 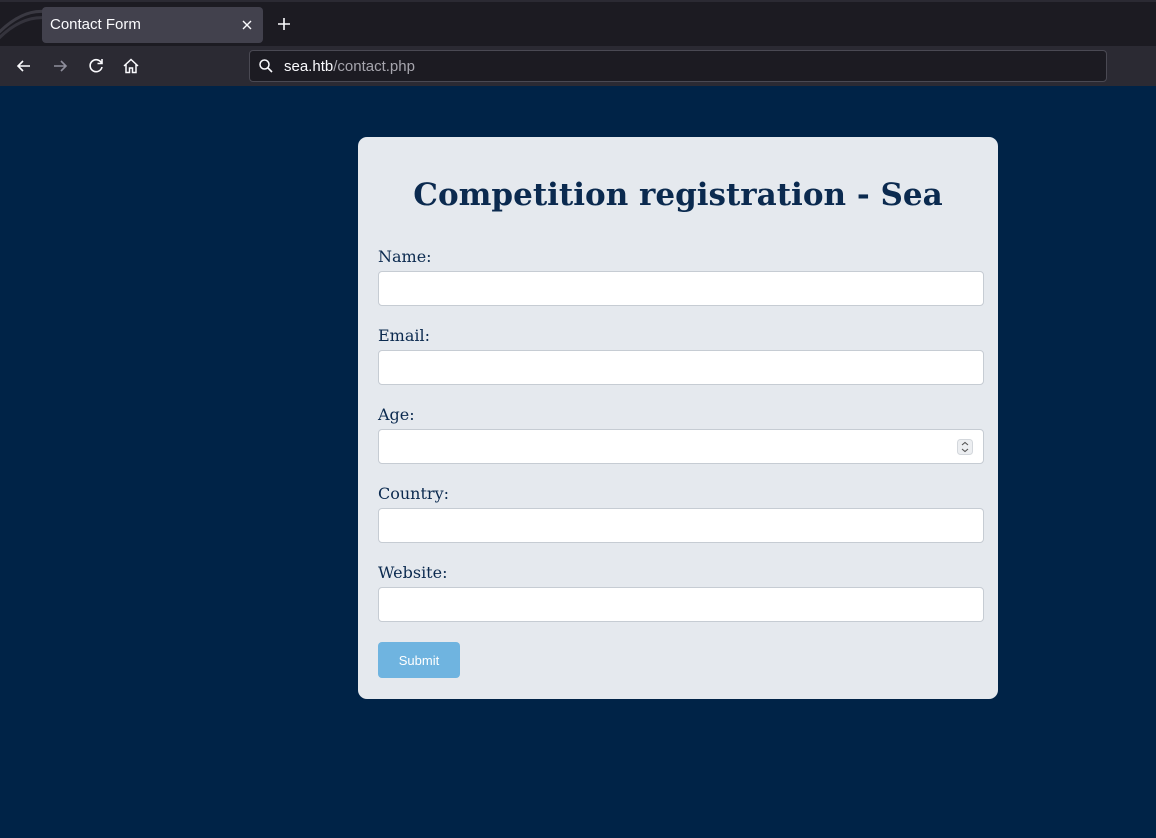 I want to click on forward-arrow-icon, so click(x=60, y=66).